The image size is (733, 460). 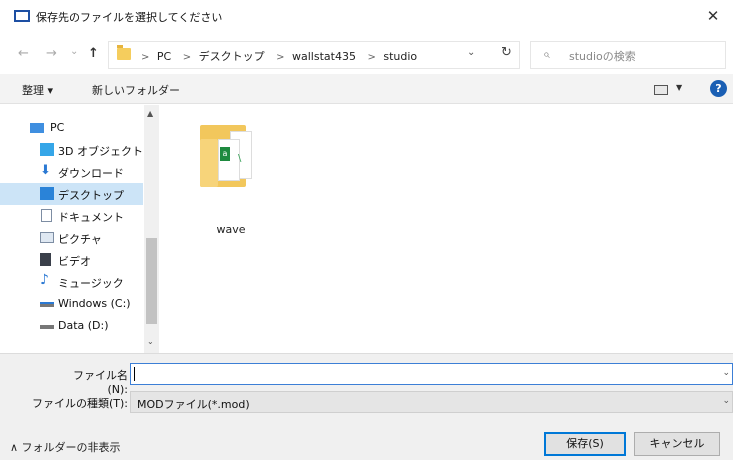 I want to click on scroll-up-icon: ▲, so click(x=150, y=113).